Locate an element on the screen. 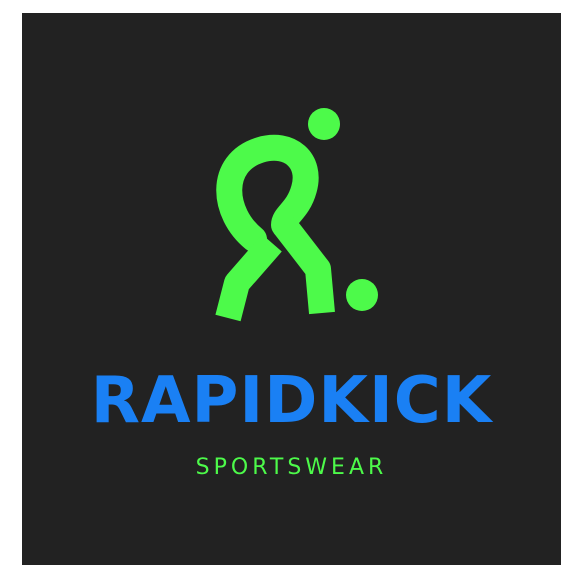  soccer-player-kicking-ball-icon is located at coordinates (296, 215).